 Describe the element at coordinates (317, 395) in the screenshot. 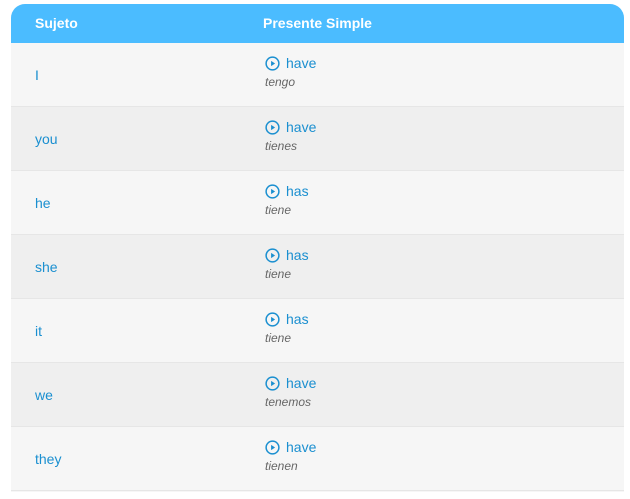

I see `table-row: we have tenemos` at that location.